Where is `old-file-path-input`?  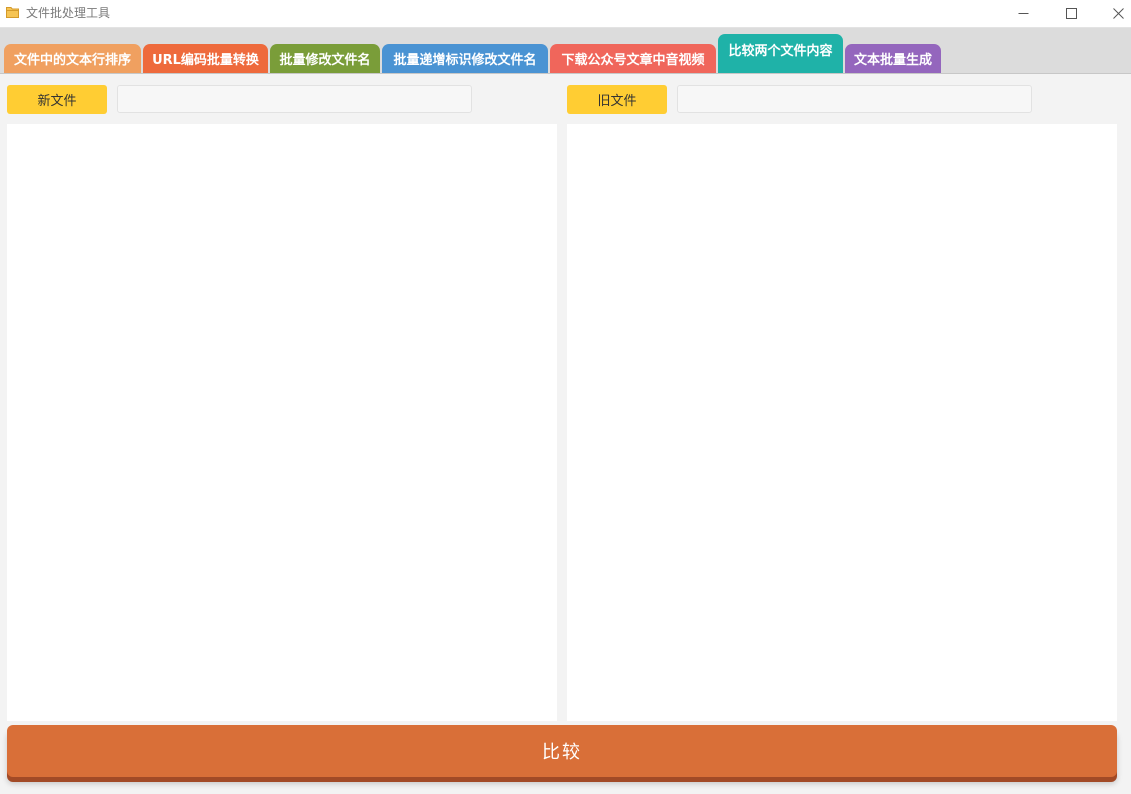
old-file-path-input is located at coordinates (854, 99).